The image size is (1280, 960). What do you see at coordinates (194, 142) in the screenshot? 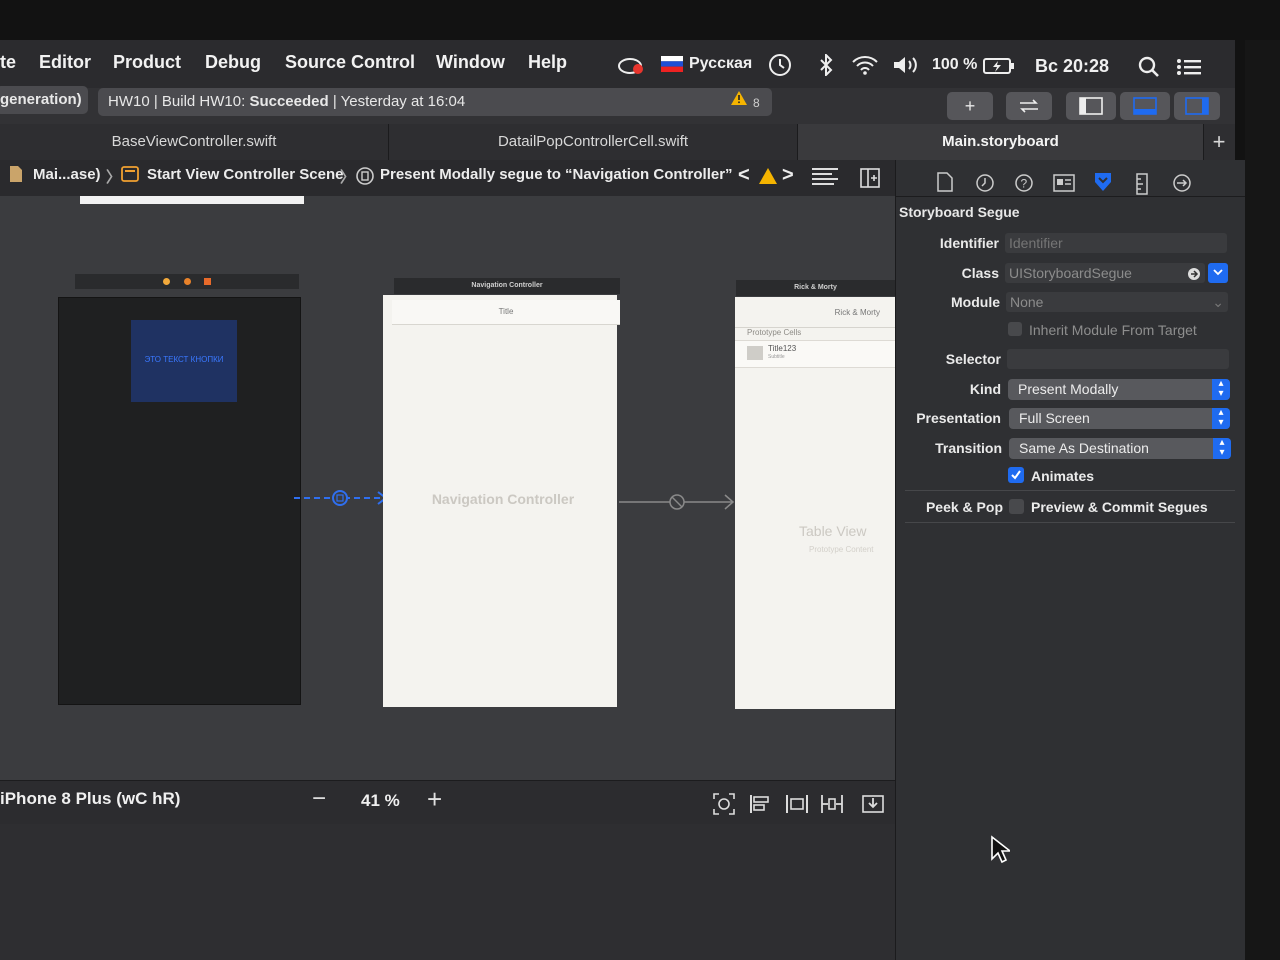
I see `tab-base-view-controller: BaseViewController.swift` at bounding box center [194, 142].